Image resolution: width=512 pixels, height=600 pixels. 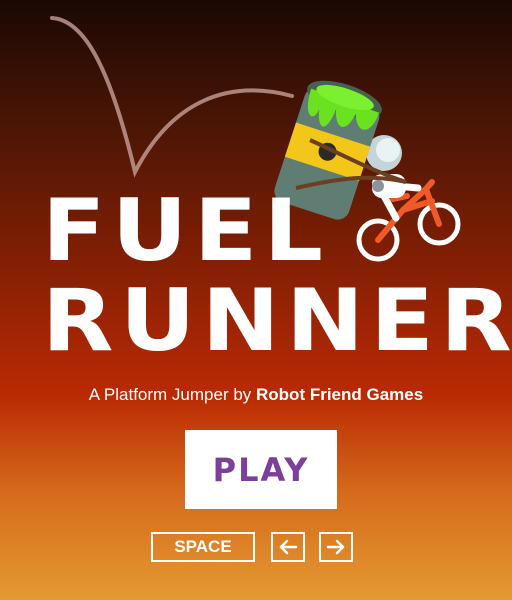 I want to click on space-key-hint: SPACE, so click(x=203, y=547).